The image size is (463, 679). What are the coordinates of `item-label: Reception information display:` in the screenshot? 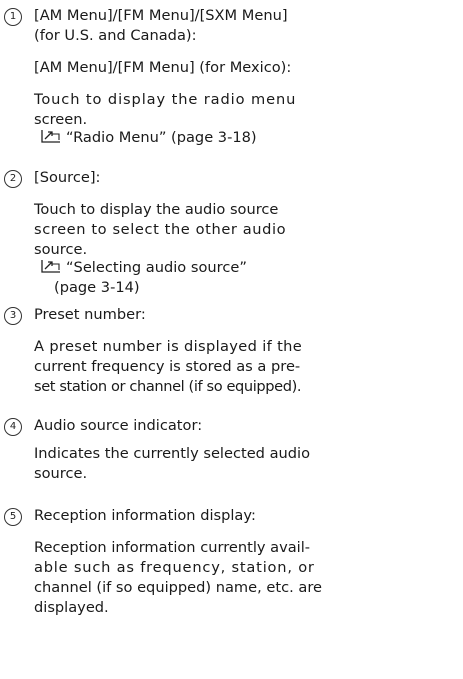 It's located at (145, 515).